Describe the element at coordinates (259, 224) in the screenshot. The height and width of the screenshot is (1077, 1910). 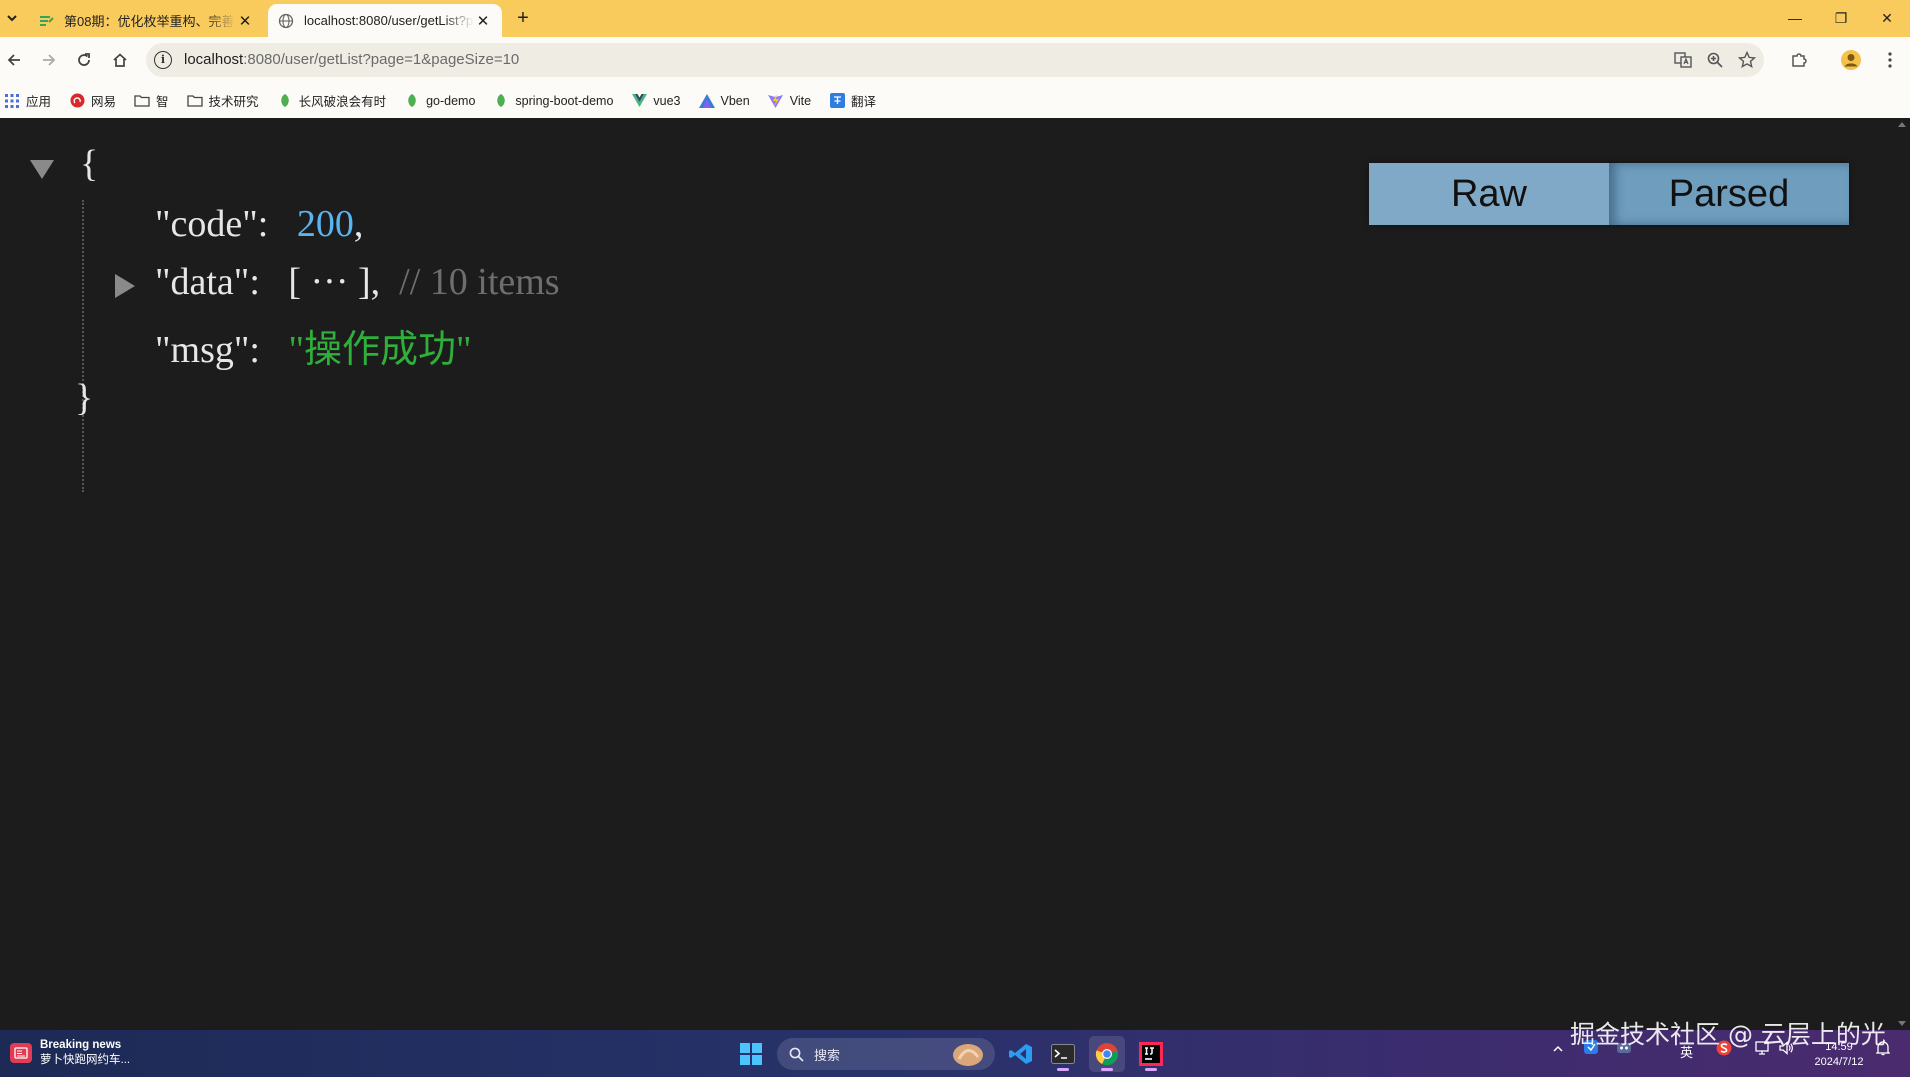
I see `json-row-code: "code": 200,` at that location.